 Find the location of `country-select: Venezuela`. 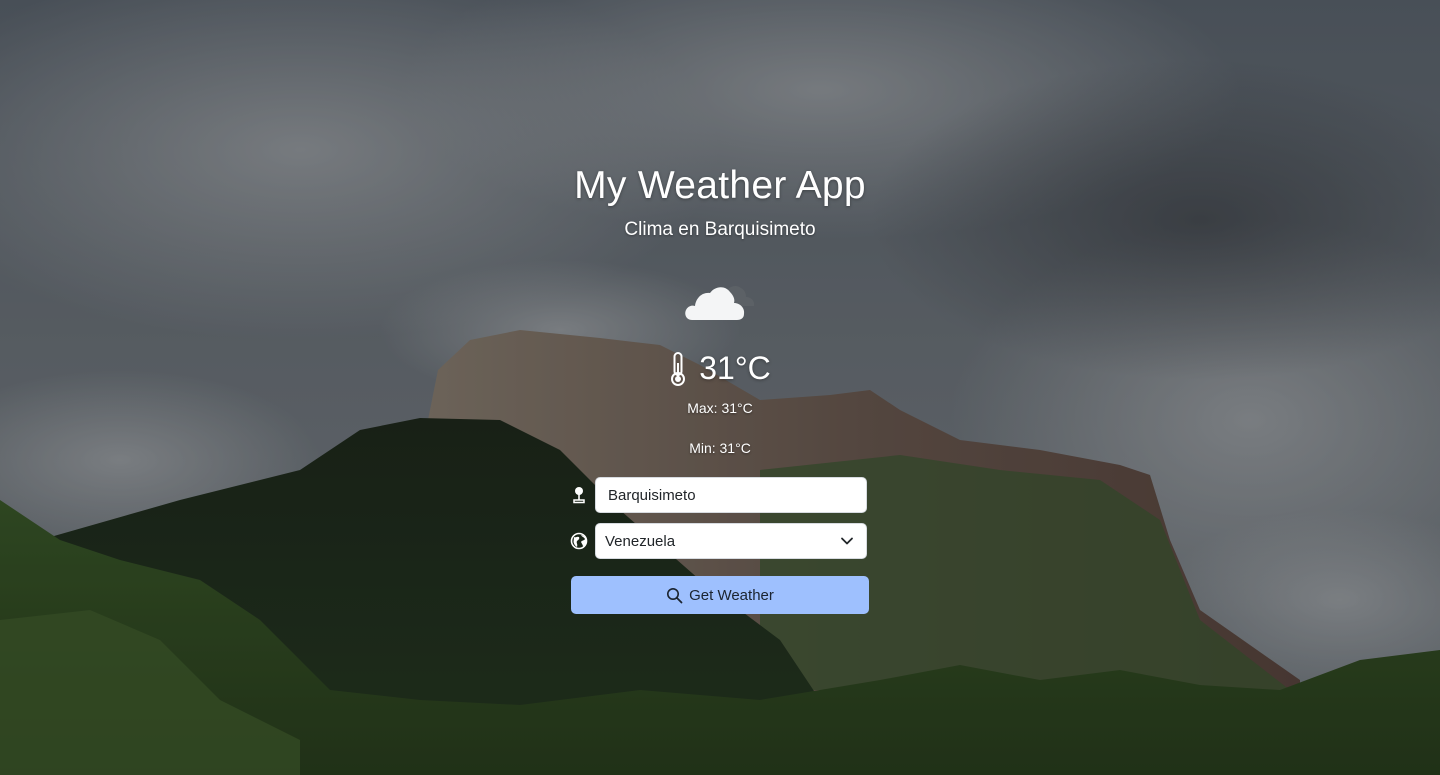

country-select: Venezuela is located at coordinates (731, 541).